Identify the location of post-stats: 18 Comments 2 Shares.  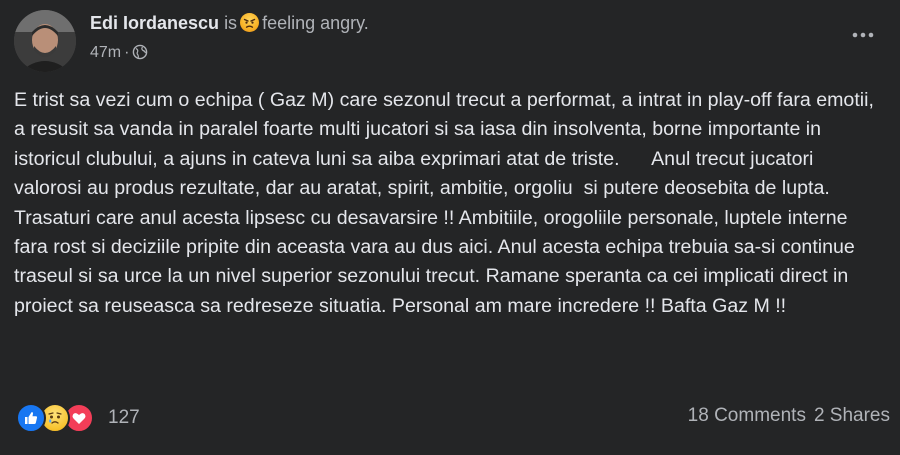
(789, 416).